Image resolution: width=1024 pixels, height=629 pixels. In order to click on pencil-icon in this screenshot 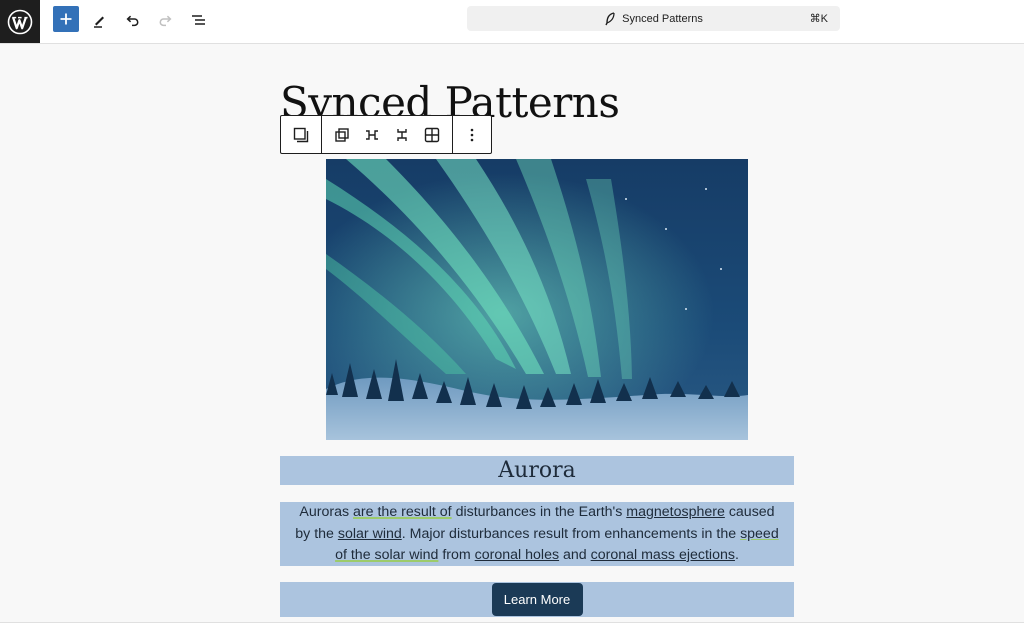, I will do `click(99, 20)`.